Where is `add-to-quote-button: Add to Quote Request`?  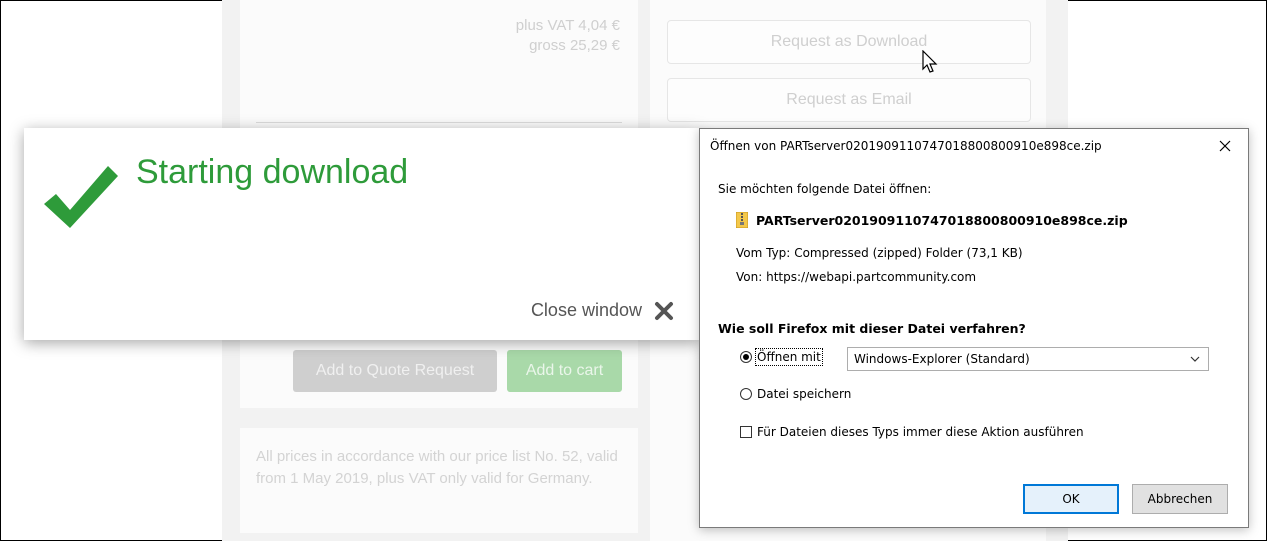 add-to-quote-button: Add to Quote Request is located at coordinates (395, 371).